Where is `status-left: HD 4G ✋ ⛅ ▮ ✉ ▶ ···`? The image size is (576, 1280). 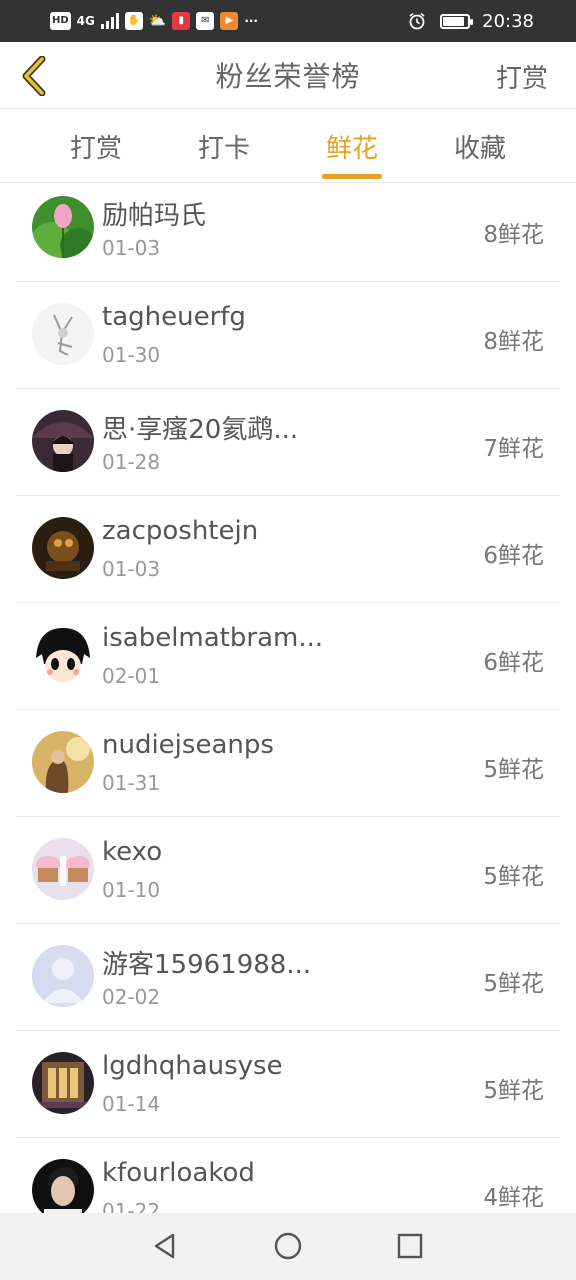
status-left: HD 4G ✋ ⛅ ▮ ✉ ▶ ··· is located at coordinates (154, 21).